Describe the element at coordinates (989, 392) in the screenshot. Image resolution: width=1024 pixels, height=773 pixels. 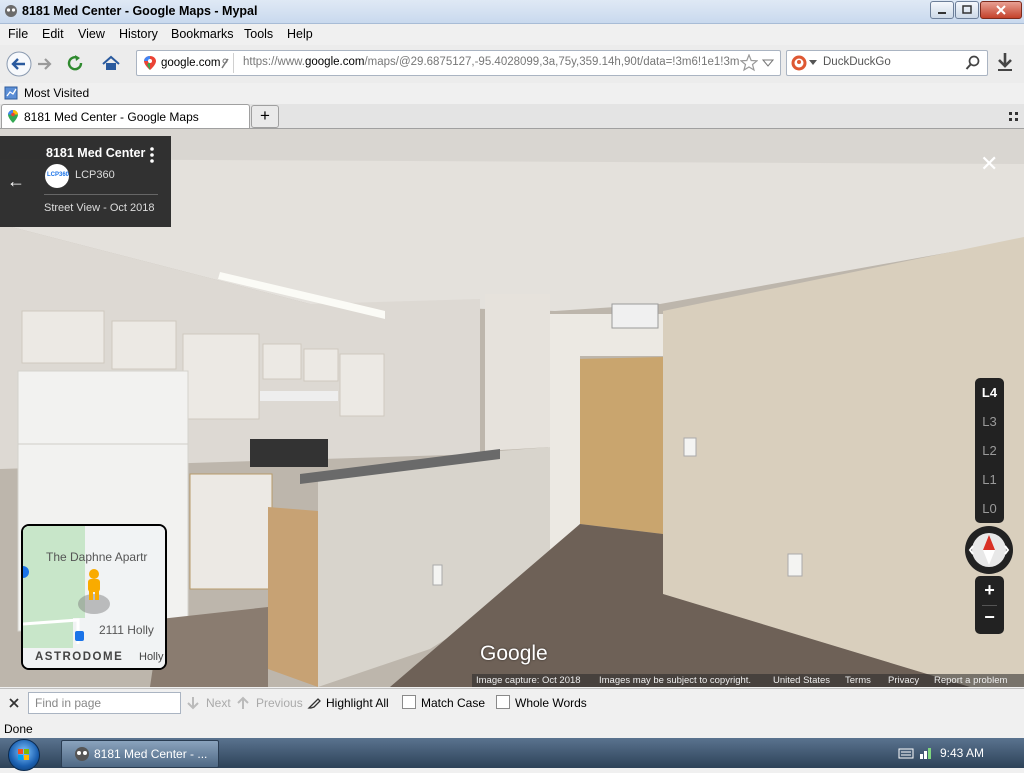
I see `level-l4: L4` at that location.